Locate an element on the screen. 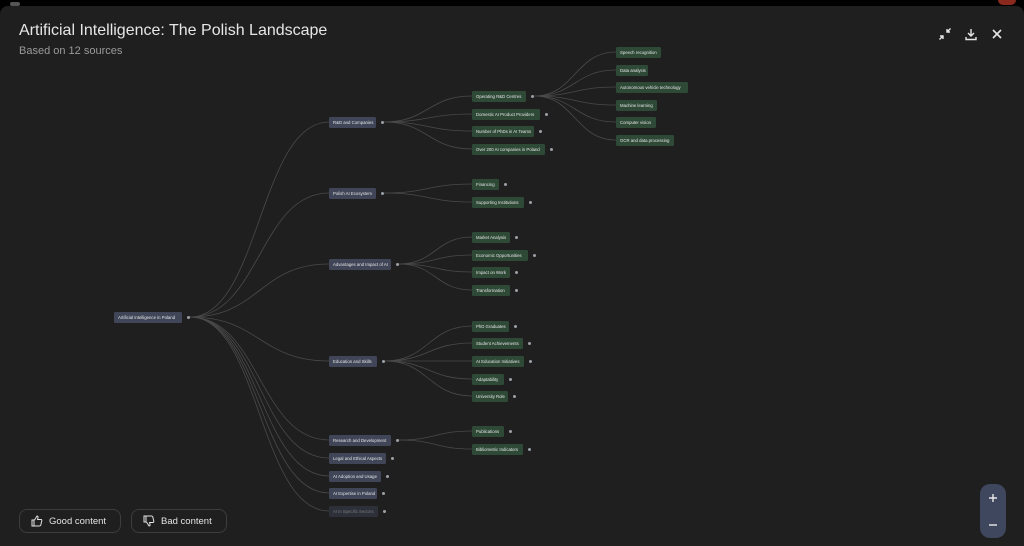 The image size is (1024, 546). zoom-in-icon is located at coordinates (993, 497).